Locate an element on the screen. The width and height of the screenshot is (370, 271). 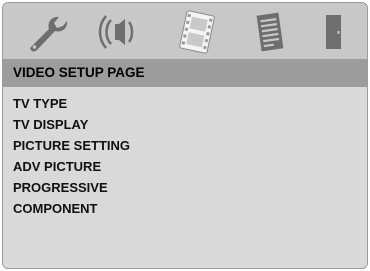
menu-item-progressive: PROGRESSIVE is located at coordinates (60, 188).